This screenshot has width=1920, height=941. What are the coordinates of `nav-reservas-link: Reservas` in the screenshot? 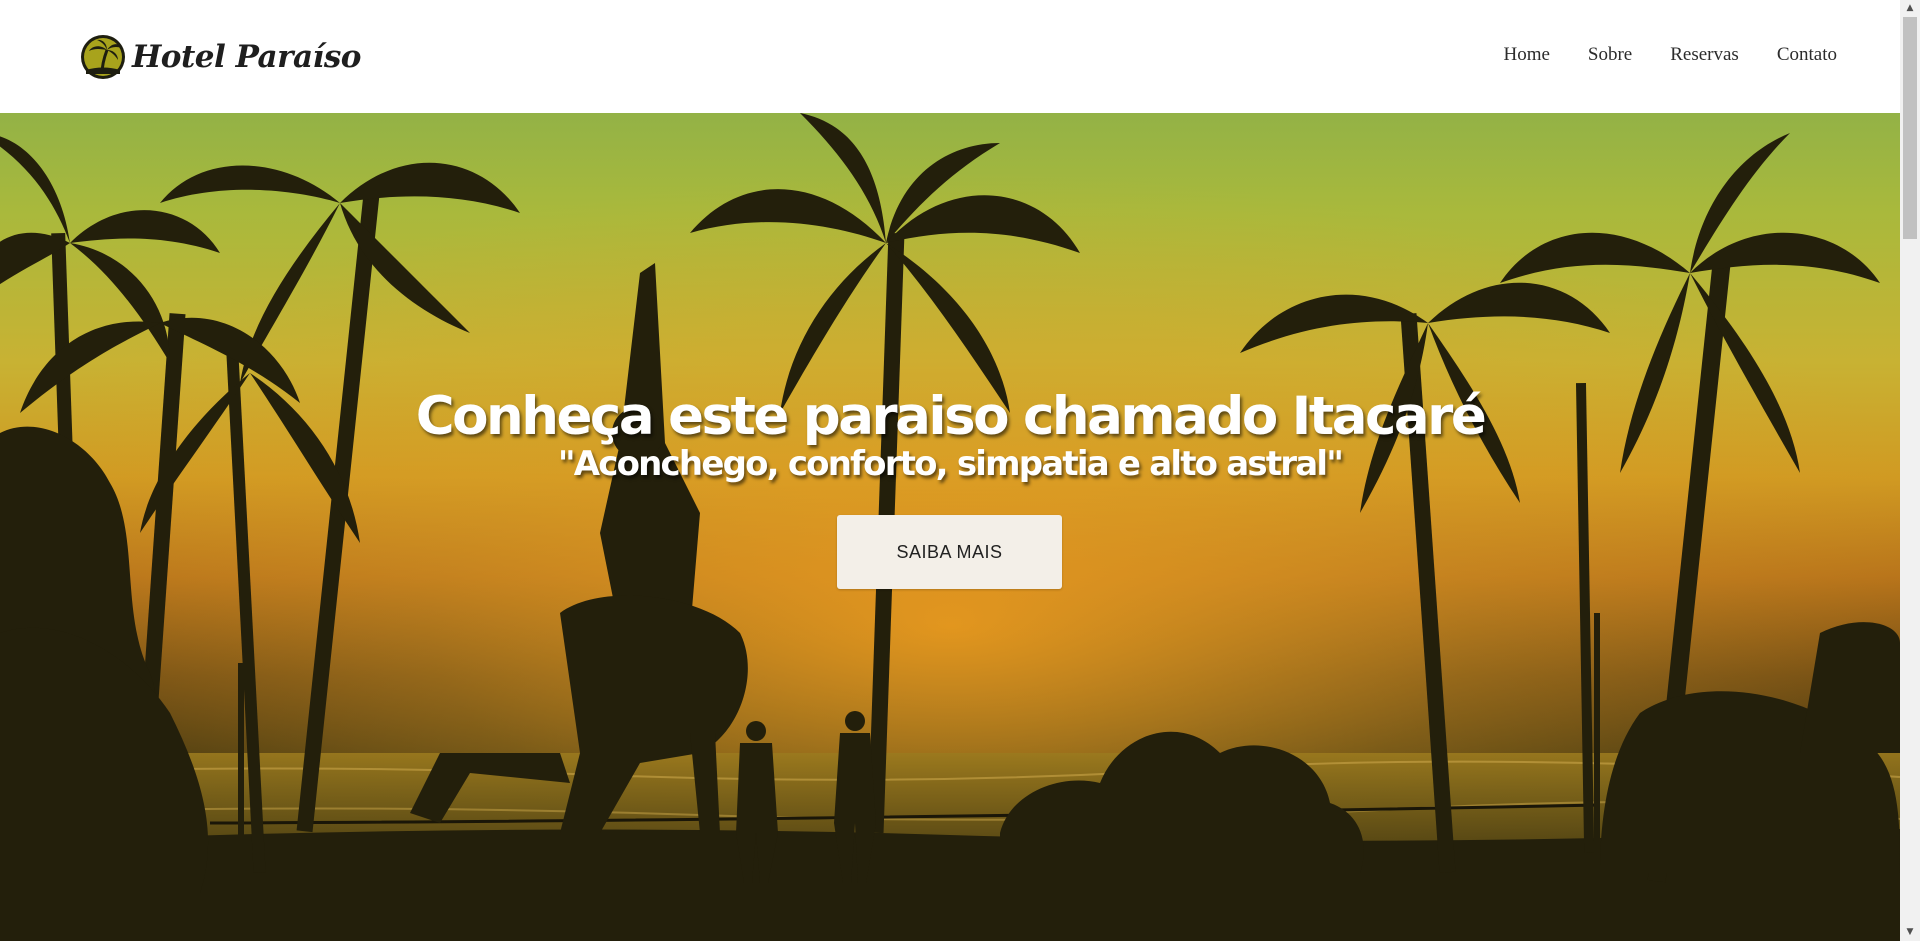 It's located at (1704, 55).